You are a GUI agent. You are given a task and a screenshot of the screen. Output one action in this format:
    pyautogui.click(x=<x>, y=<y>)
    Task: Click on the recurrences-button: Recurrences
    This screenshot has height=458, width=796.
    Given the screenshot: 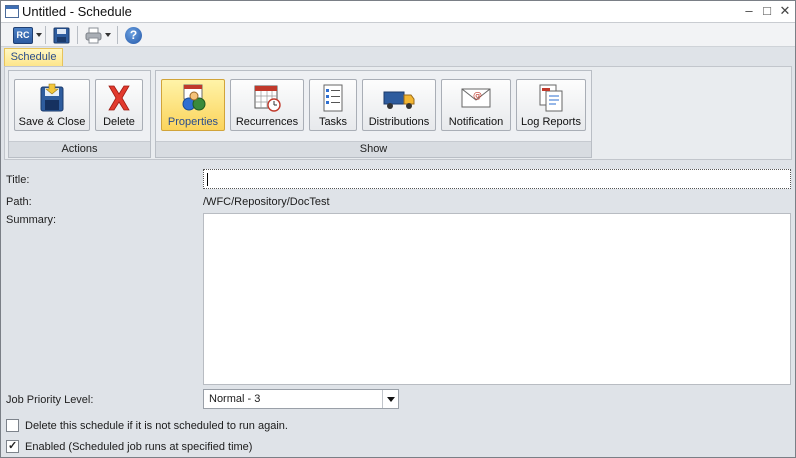 What is the action you would take?
    pyautogui.click(x=267, y=105)
    